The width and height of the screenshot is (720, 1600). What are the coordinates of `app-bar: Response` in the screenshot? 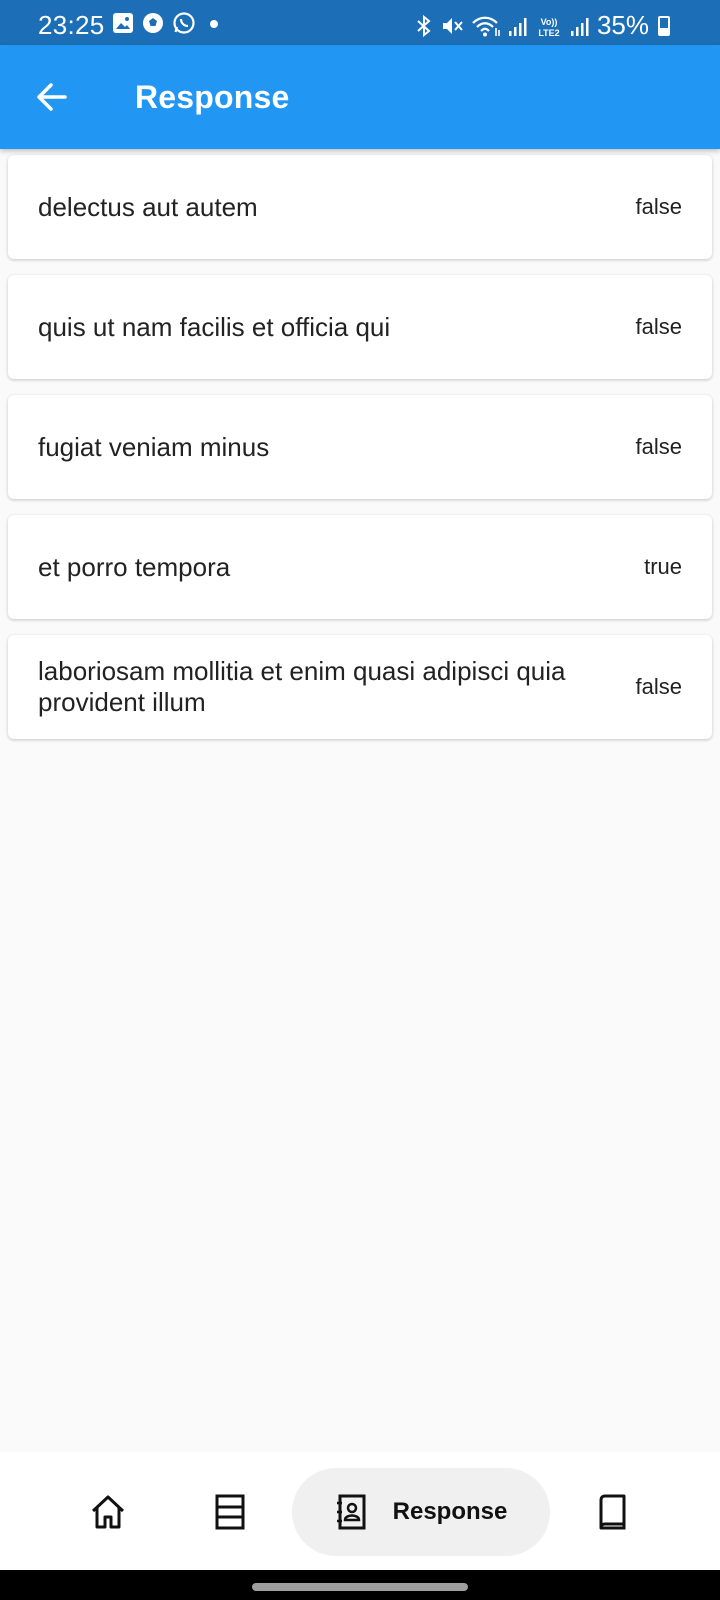 It's located at (360, 97).